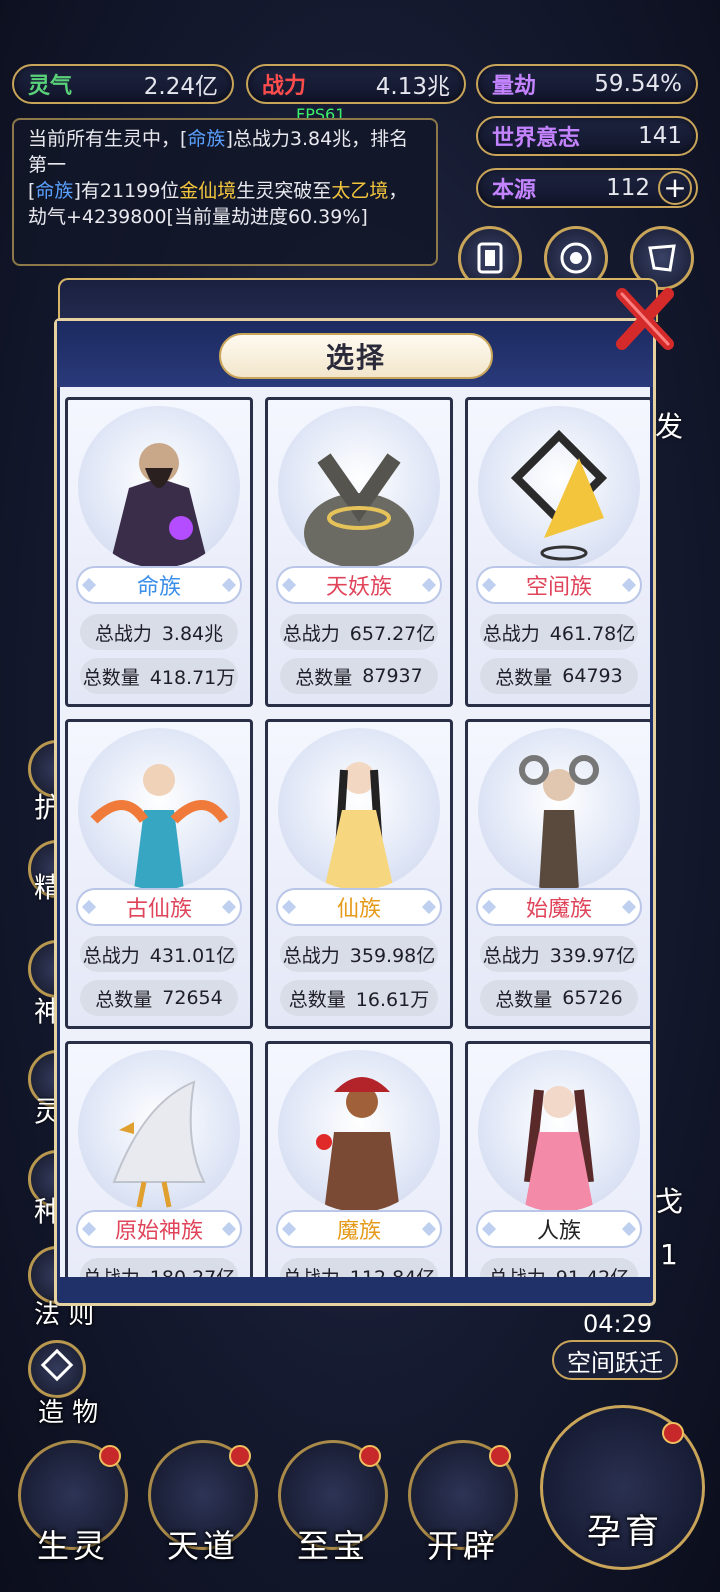  Describe the element at coordinates (559, 676) in the screenshot. I see `total-count-row: 总数量 64793` at that location.